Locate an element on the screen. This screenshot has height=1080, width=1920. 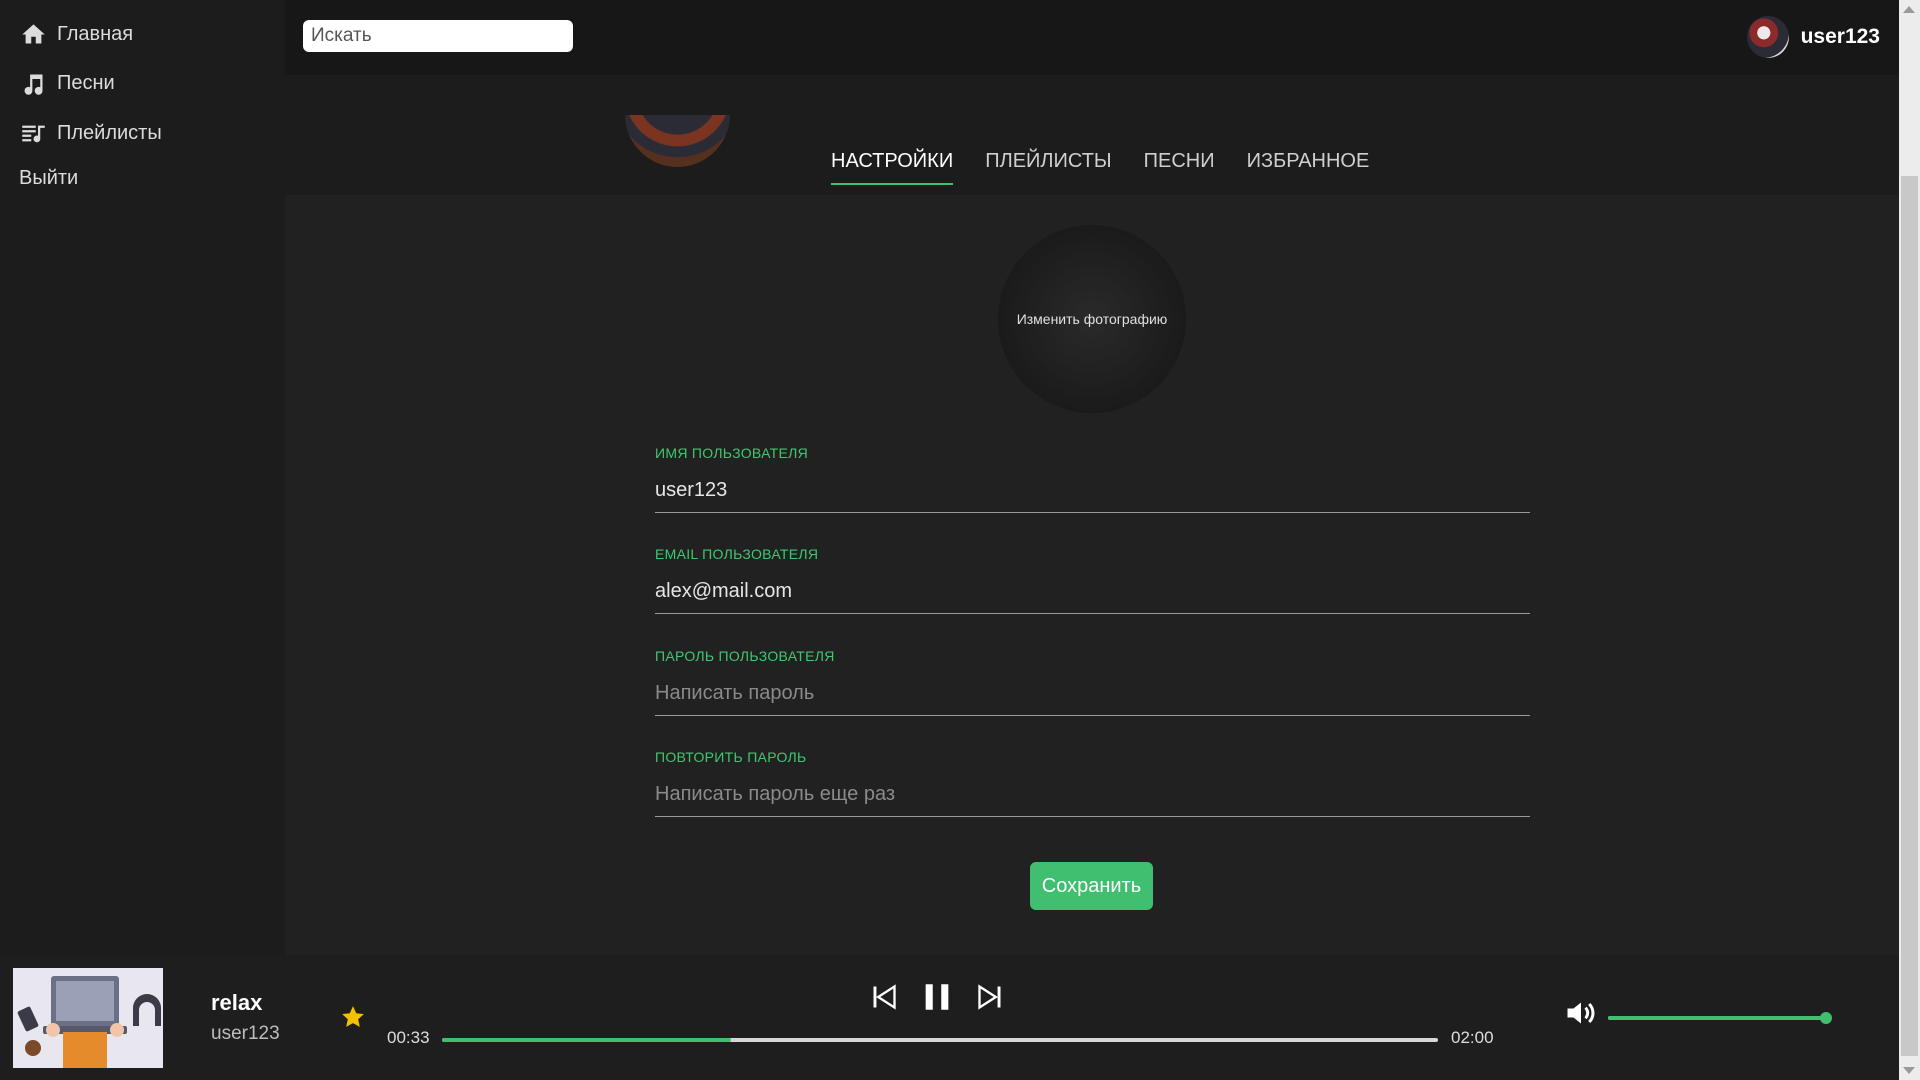
user-menu: user123 is located at coordinates (1813, 37).